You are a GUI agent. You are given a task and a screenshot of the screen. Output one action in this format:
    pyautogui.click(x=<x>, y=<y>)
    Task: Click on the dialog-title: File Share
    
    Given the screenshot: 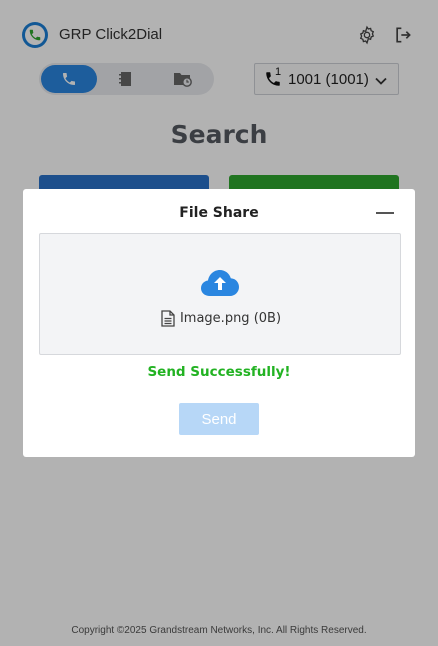 What is the action you would take?
    pyautogui.click(x=219, y=213)
    